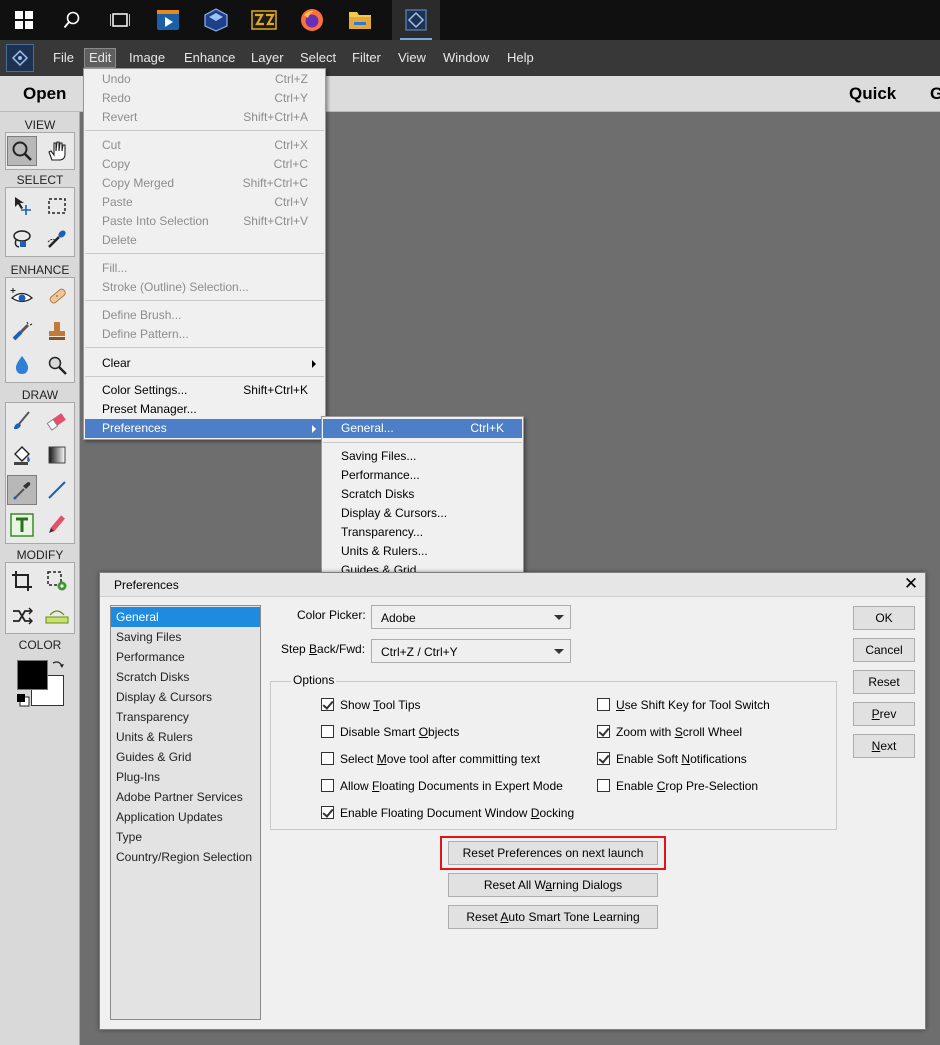  What do you see at coordinates (884, 618) in the screenshot?
I see `ok-button: OK` at bounding box center [884, 618].